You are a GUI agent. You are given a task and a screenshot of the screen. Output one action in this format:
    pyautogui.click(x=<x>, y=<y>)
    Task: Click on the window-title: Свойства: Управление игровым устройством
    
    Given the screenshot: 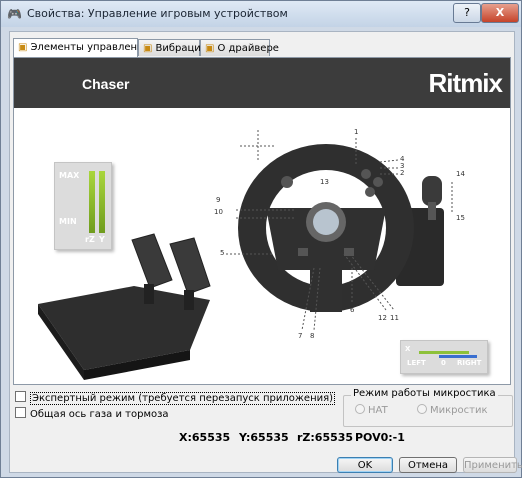 What is the action you would take?
    pyautogui.click(x=157, y=13)
    